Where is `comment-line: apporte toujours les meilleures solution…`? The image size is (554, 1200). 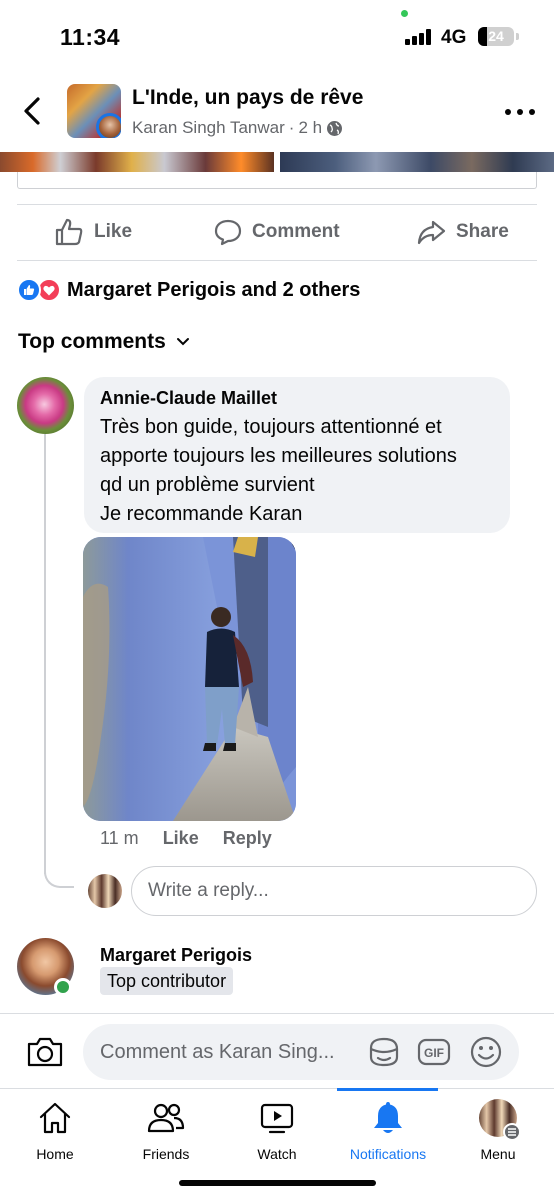
comment-line: apporte toujours les meilleures solution… is located at coordinates (278, 456).